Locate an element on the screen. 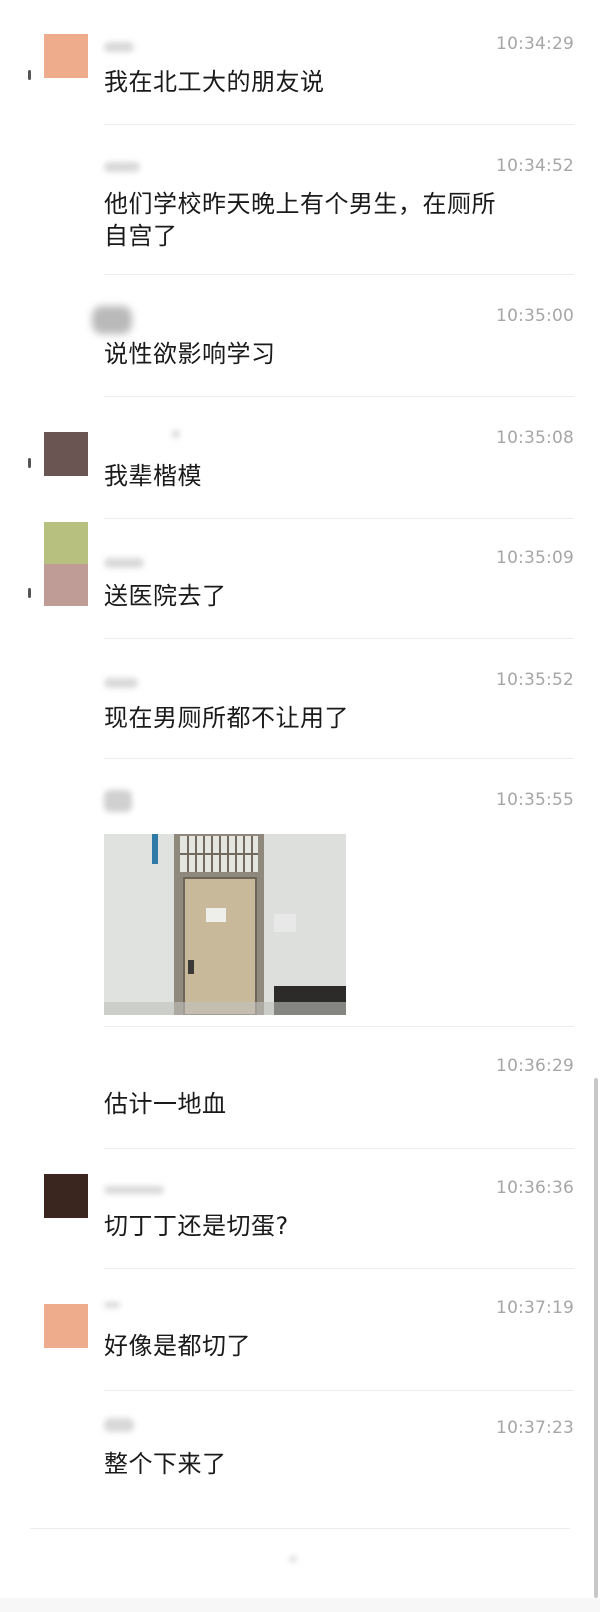  message-text-line: 自宫了 is located at coordinates (141, 236).